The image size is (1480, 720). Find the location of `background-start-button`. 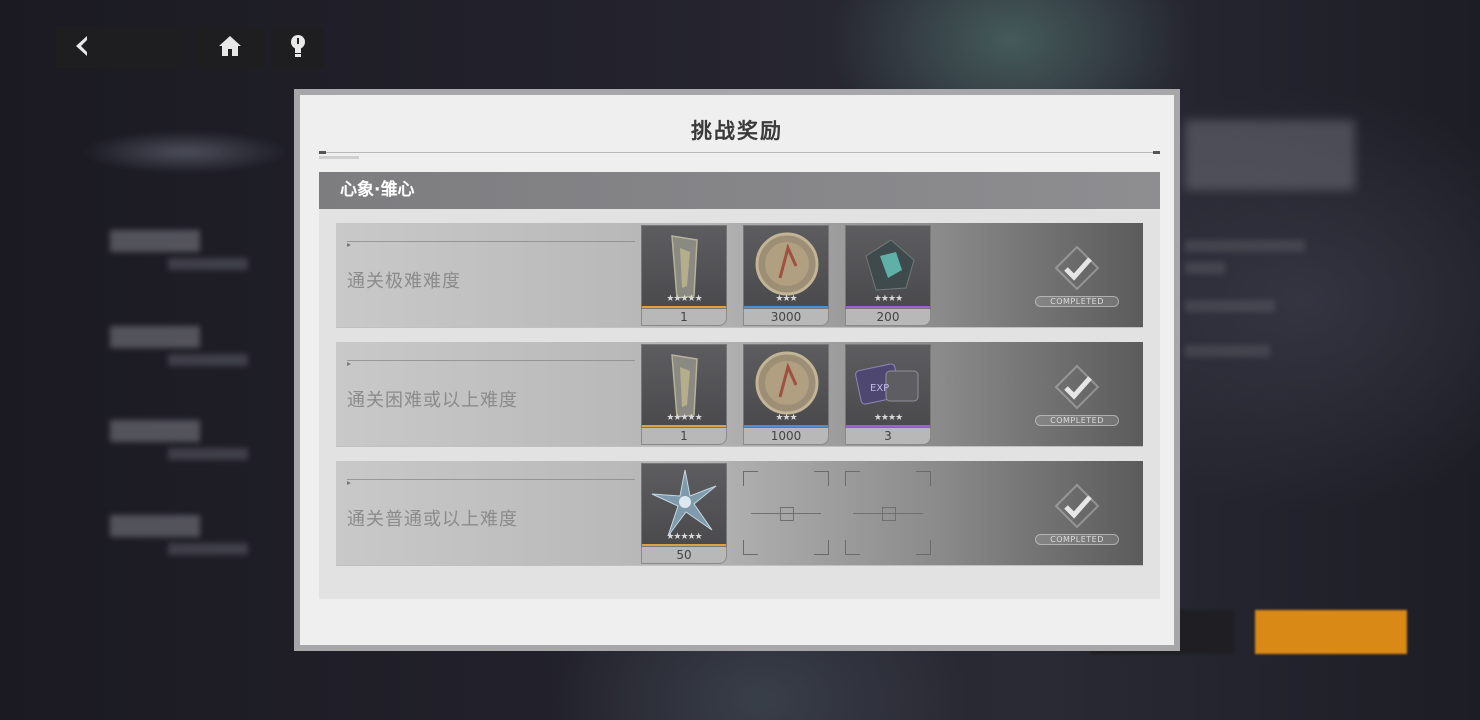

background-start-button is located at coordinates (1331, 632).